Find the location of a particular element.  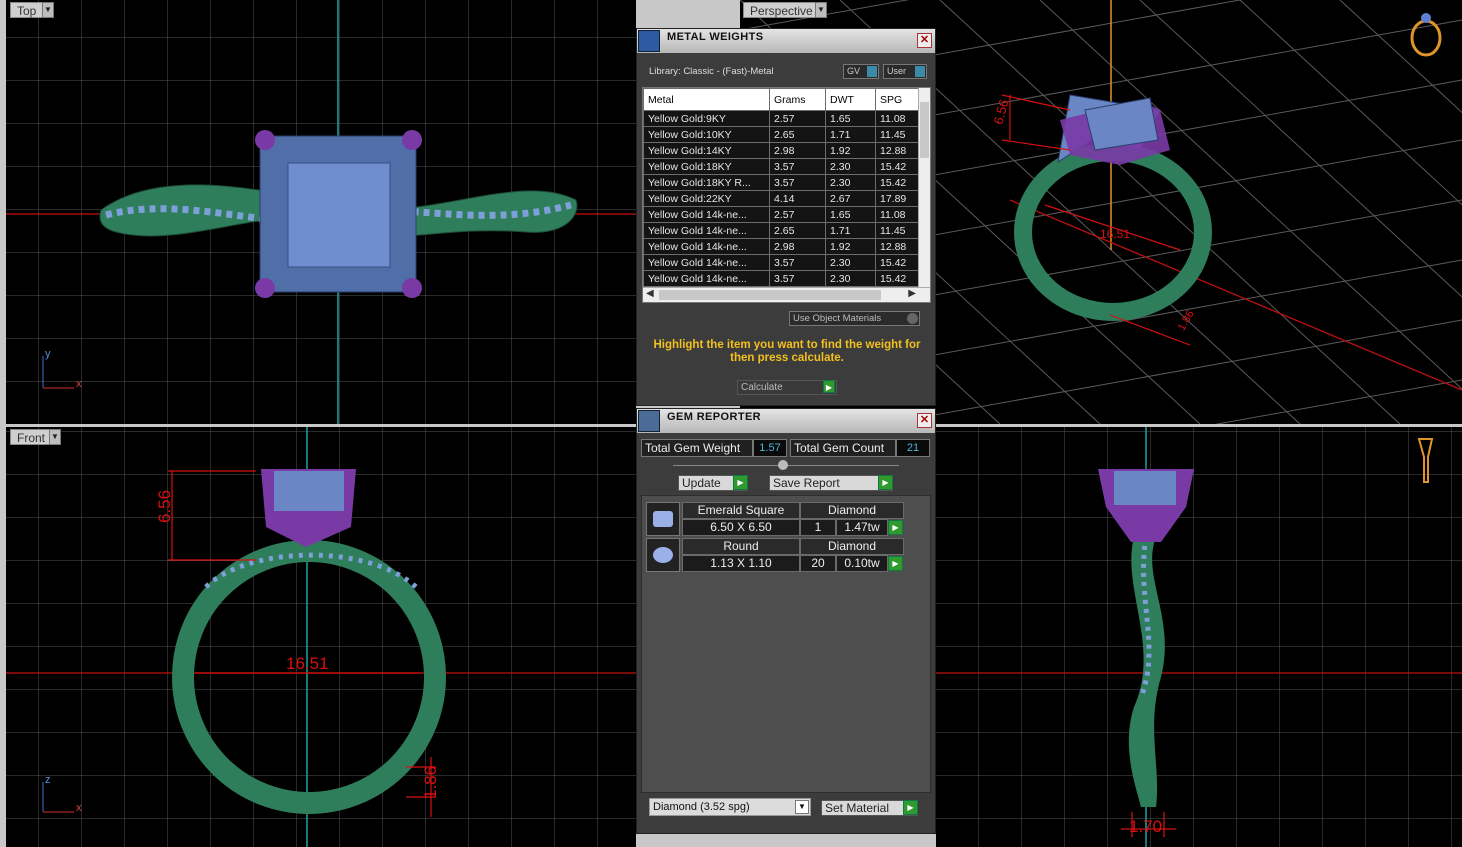

axis-y-label: y is located at coordinates (48, 354).